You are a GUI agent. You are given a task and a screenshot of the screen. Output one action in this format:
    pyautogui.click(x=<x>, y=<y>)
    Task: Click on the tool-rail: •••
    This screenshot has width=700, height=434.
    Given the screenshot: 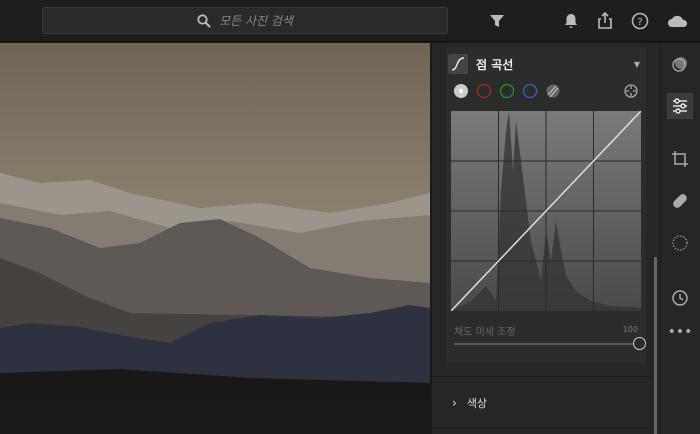 What is the action you would take?
    pyautogui.click(x=680, y=238)
    